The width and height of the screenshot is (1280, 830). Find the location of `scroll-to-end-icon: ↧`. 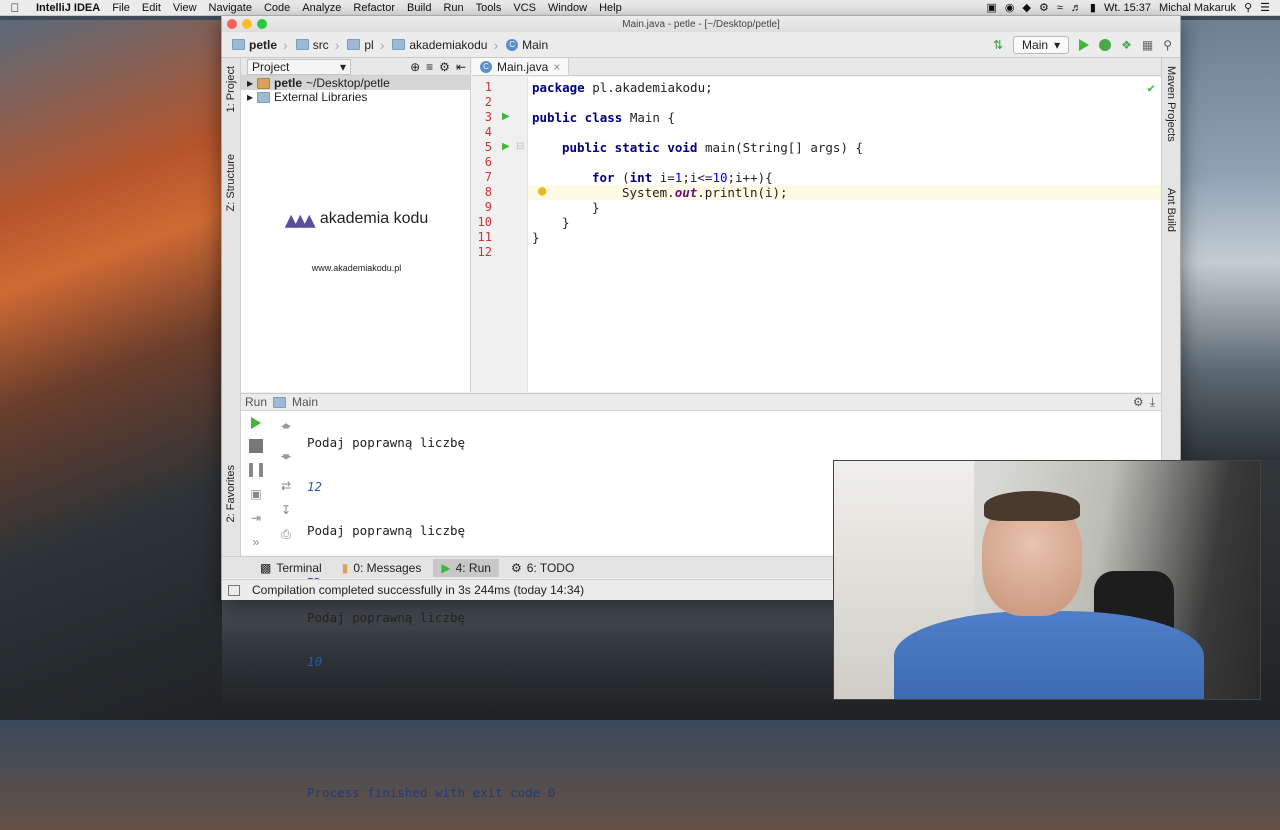

scroll-to-end-icon: ↧ is located at coordinates (286, 510).